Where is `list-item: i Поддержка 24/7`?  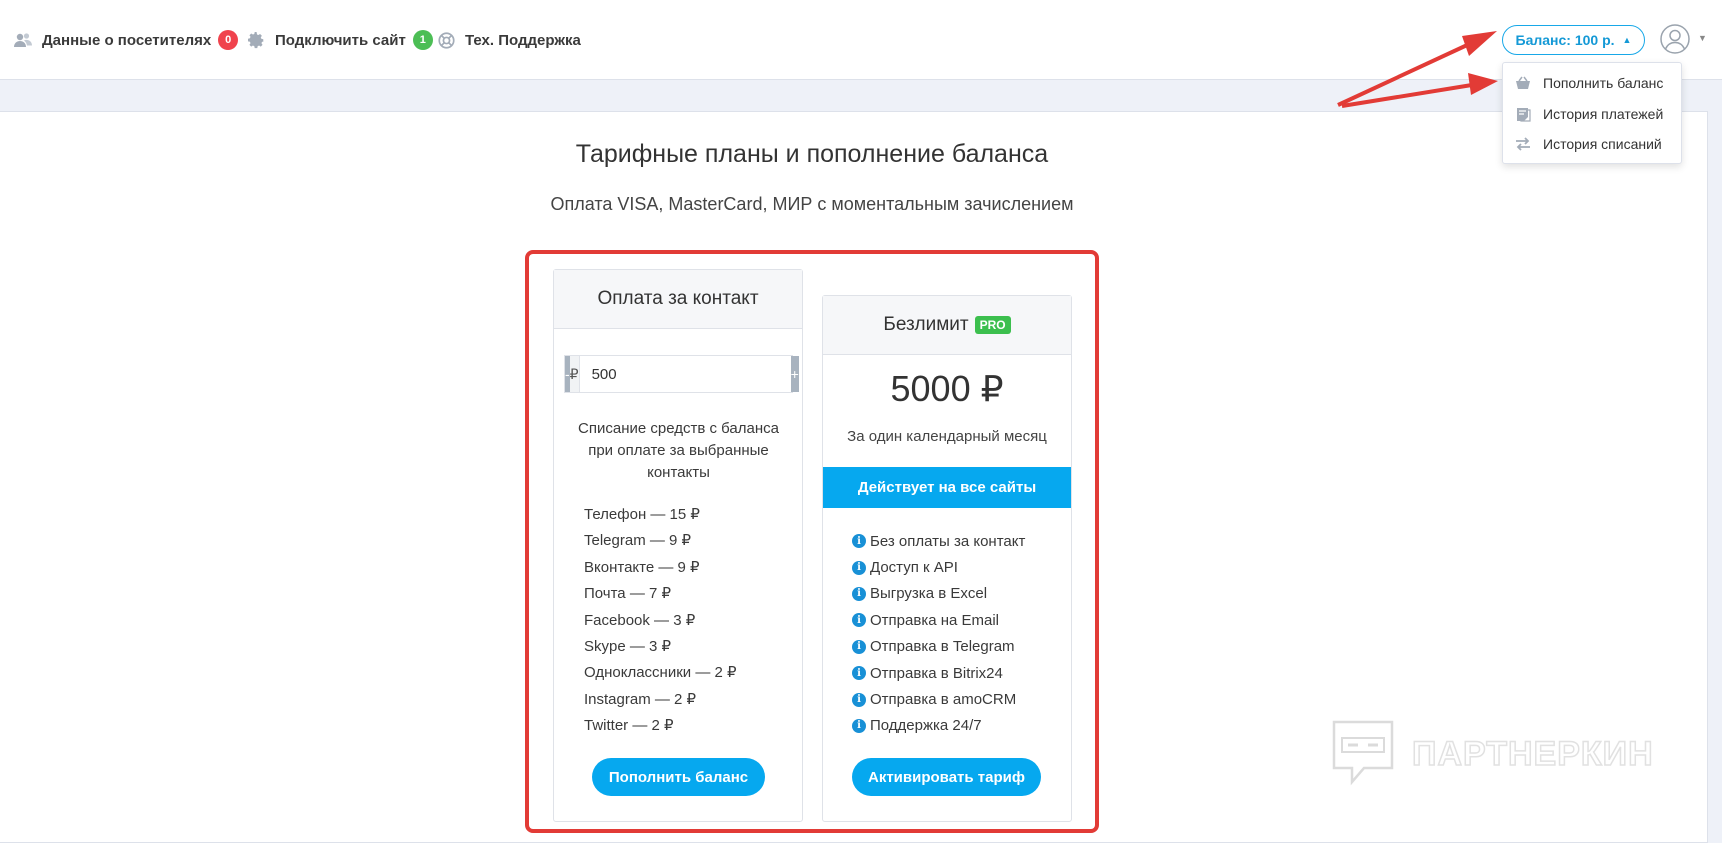 list-item: i Поддержка 24/7 is located at coordinates (938, 726).